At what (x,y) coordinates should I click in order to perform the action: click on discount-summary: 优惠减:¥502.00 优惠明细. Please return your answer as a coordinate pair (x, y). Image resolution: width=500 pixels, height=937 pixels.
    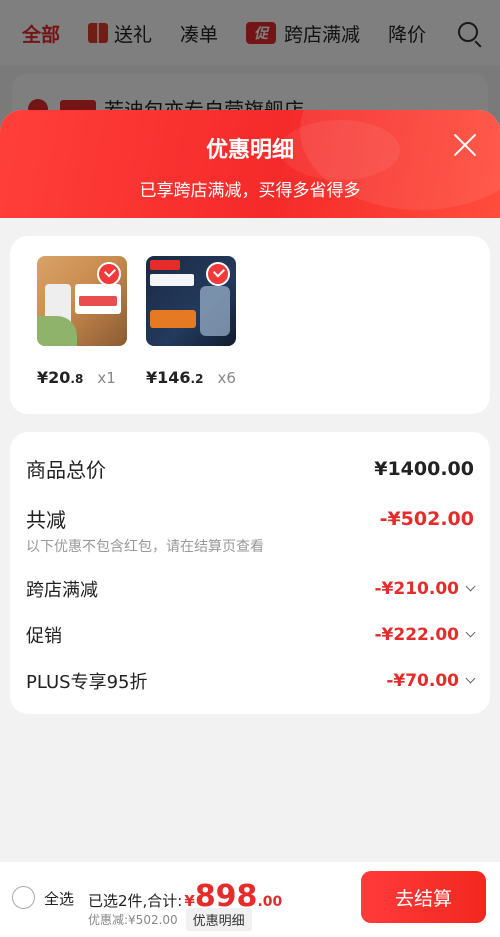
    Looking at the image, I should click on (170, 919).